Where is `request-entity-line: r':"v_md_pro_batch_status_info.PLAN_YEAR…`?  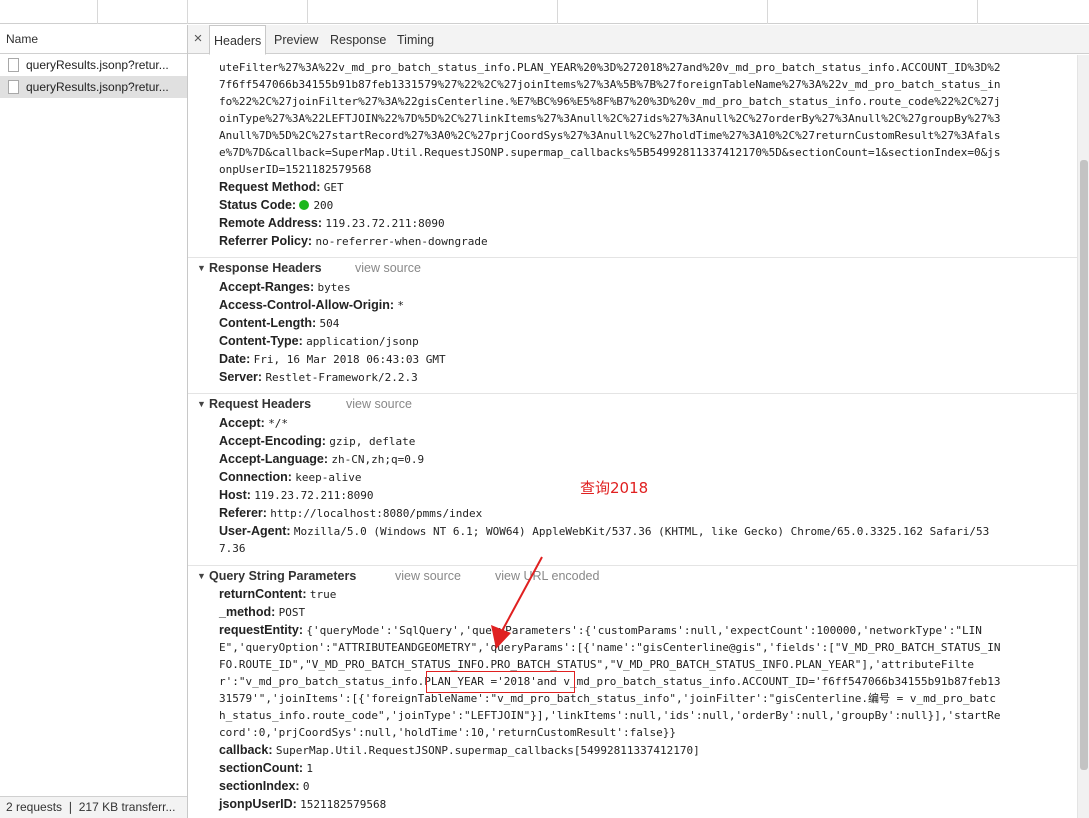 request-entity-line: r':"v_md_pro_batch_status_info.PLAN_YEAR… is located at coordinates (610, 681).